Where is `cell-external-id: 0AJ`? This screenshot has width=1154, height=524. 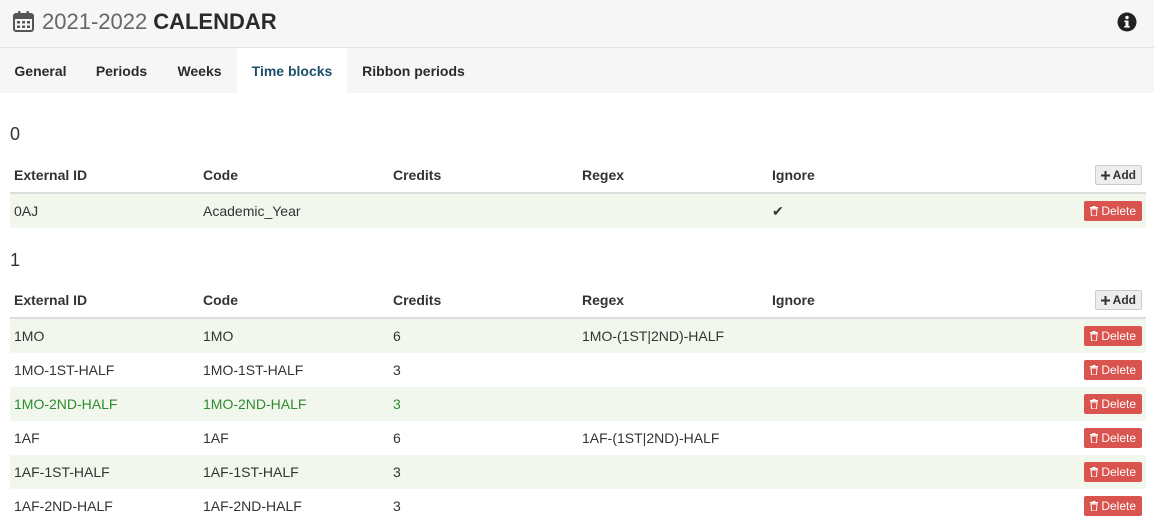
cell-external-id: 0AJ is located at coordinates (104, 210).